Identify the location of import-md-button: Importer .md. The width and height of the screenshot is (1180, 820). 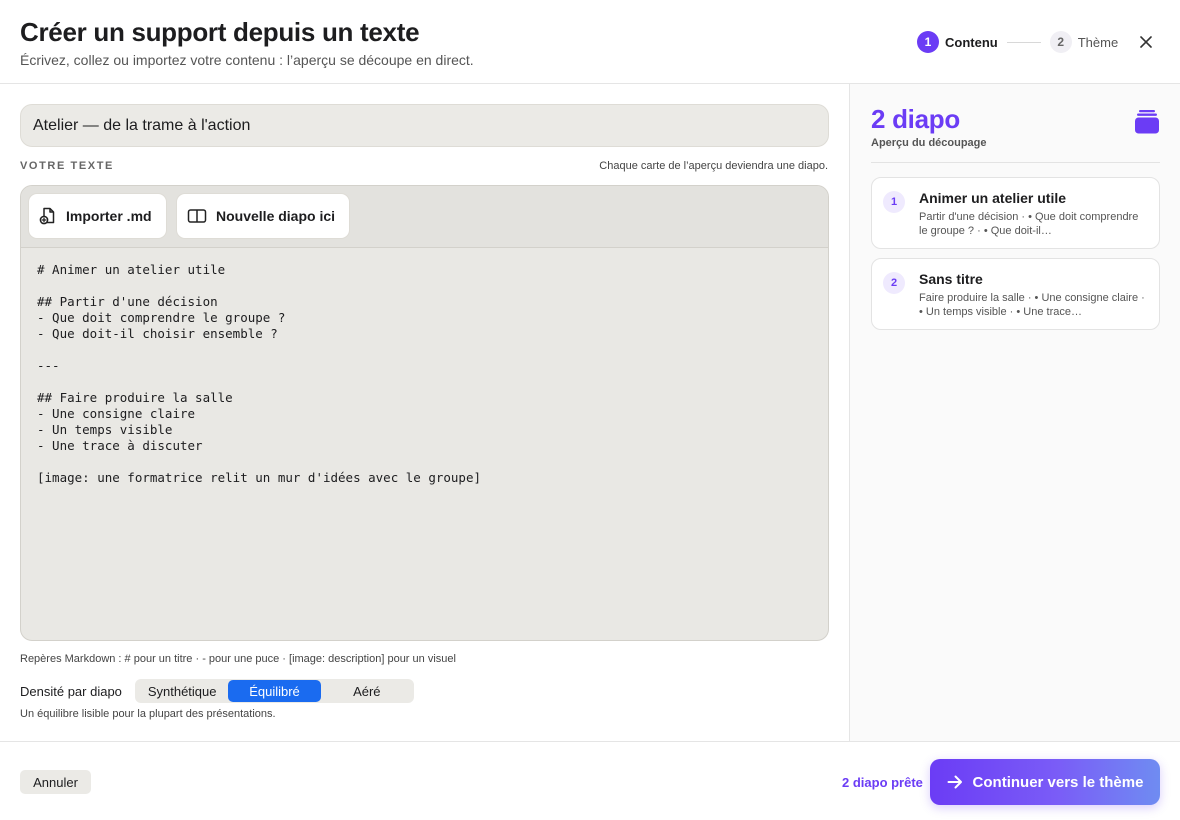
(97, 216).